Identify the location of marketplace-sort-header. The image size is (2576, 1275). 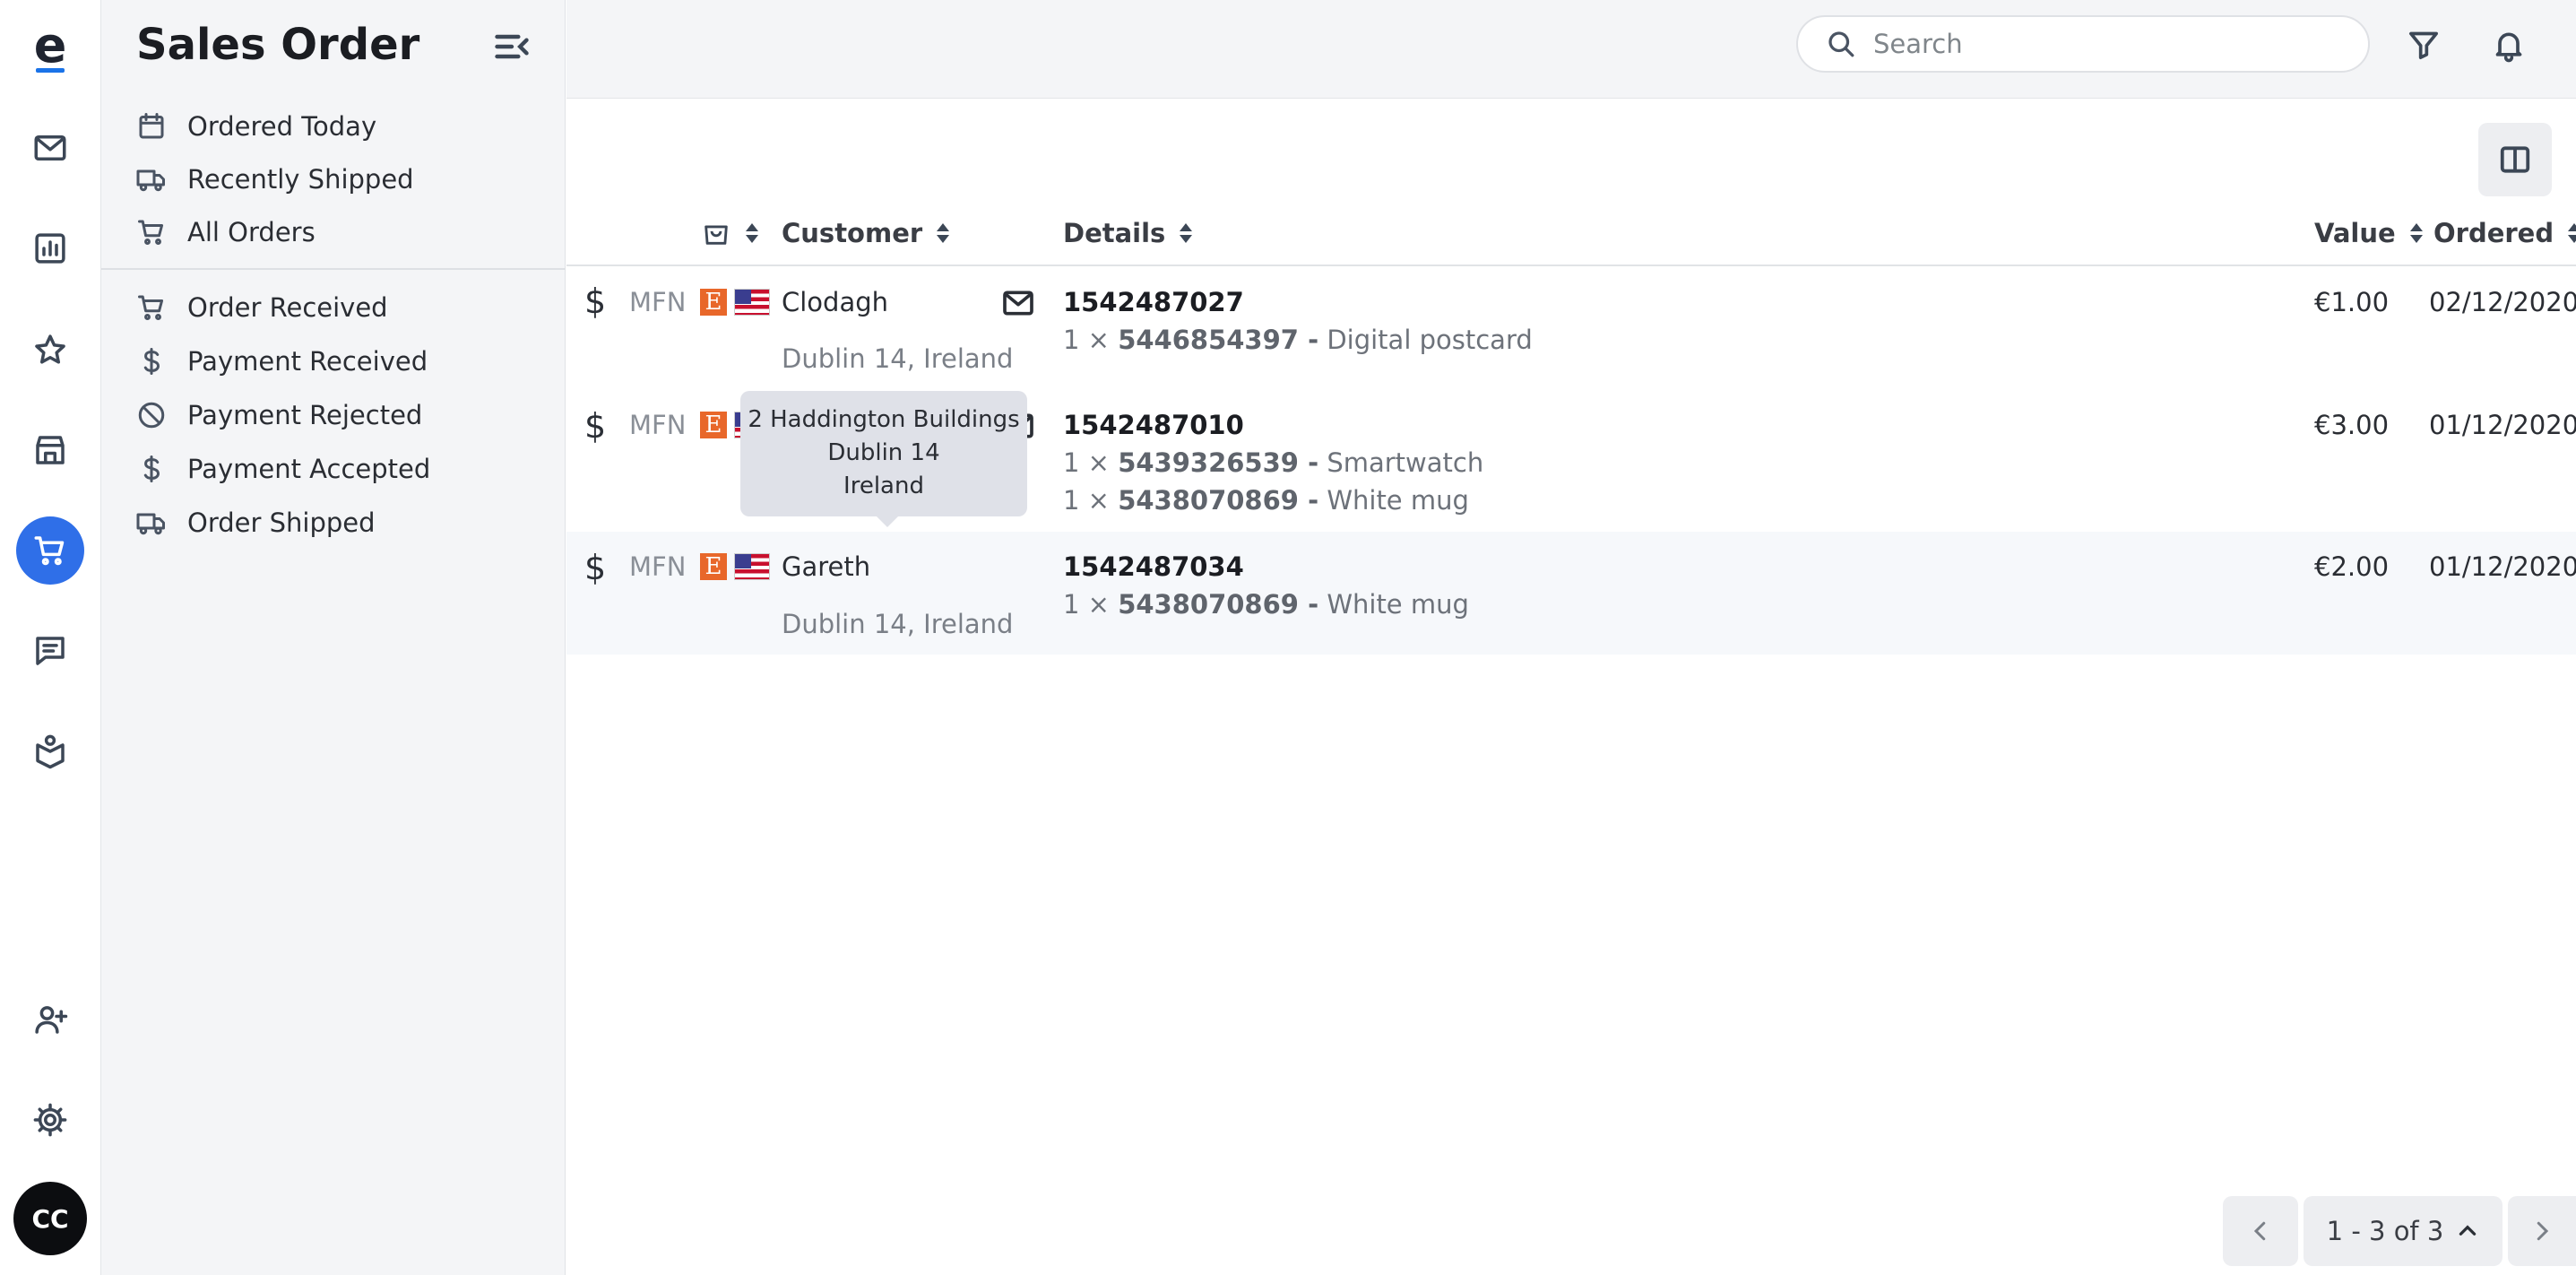
(729, 233).